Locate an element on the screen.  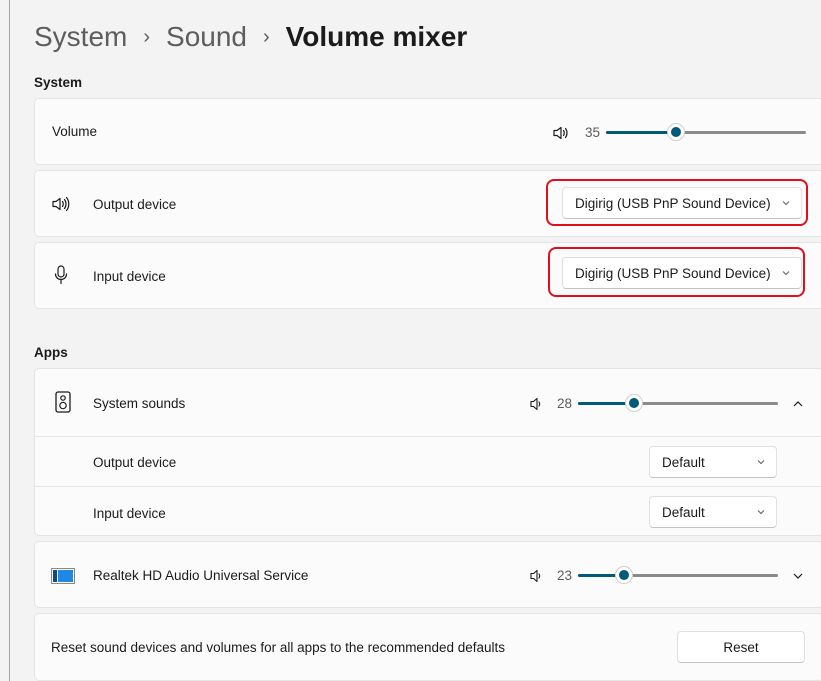
volume-slider-fill is located at coordinates (641, 132).